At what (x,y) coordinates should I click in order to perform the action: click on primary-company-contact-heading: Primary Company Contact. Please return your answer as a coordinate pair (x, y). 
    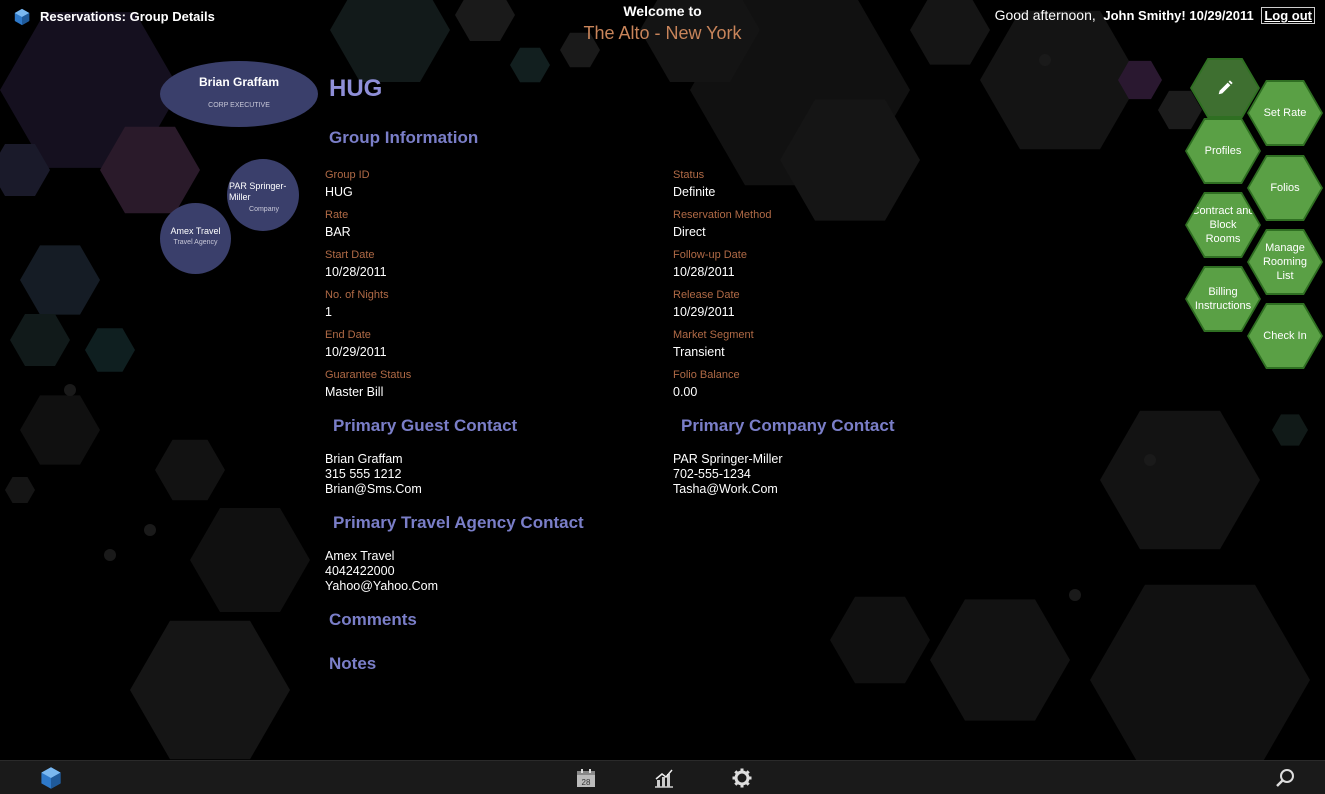
    Looking at the image, I should click on (788, 425).